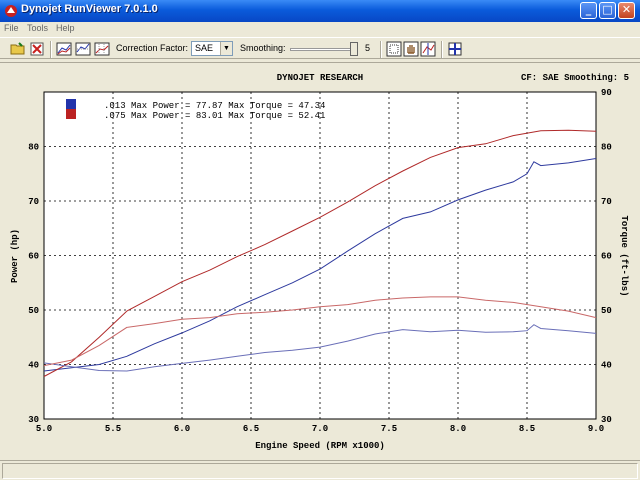 Image resolution: width=640 pixels, height=480 pixels. I want to click on legend-swatch-run2, so click(71, 114).